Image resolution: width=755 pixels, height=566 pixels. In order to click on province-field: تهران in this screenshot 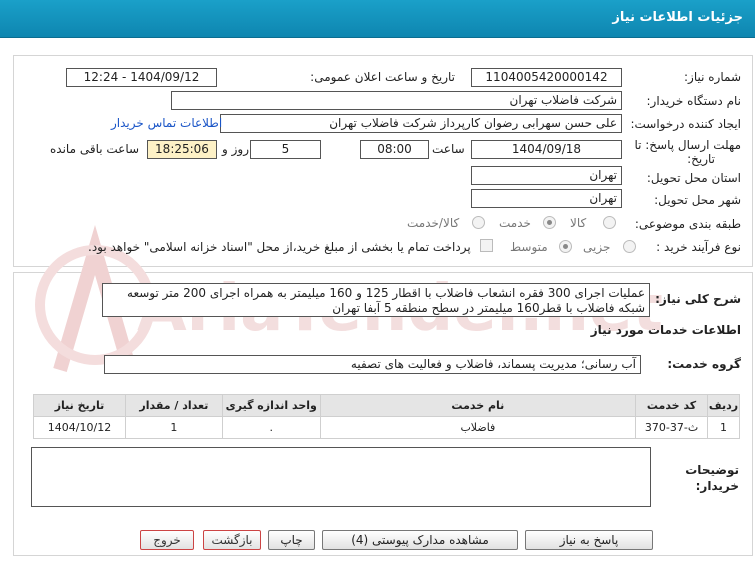, I will do `click(546, 175)`.